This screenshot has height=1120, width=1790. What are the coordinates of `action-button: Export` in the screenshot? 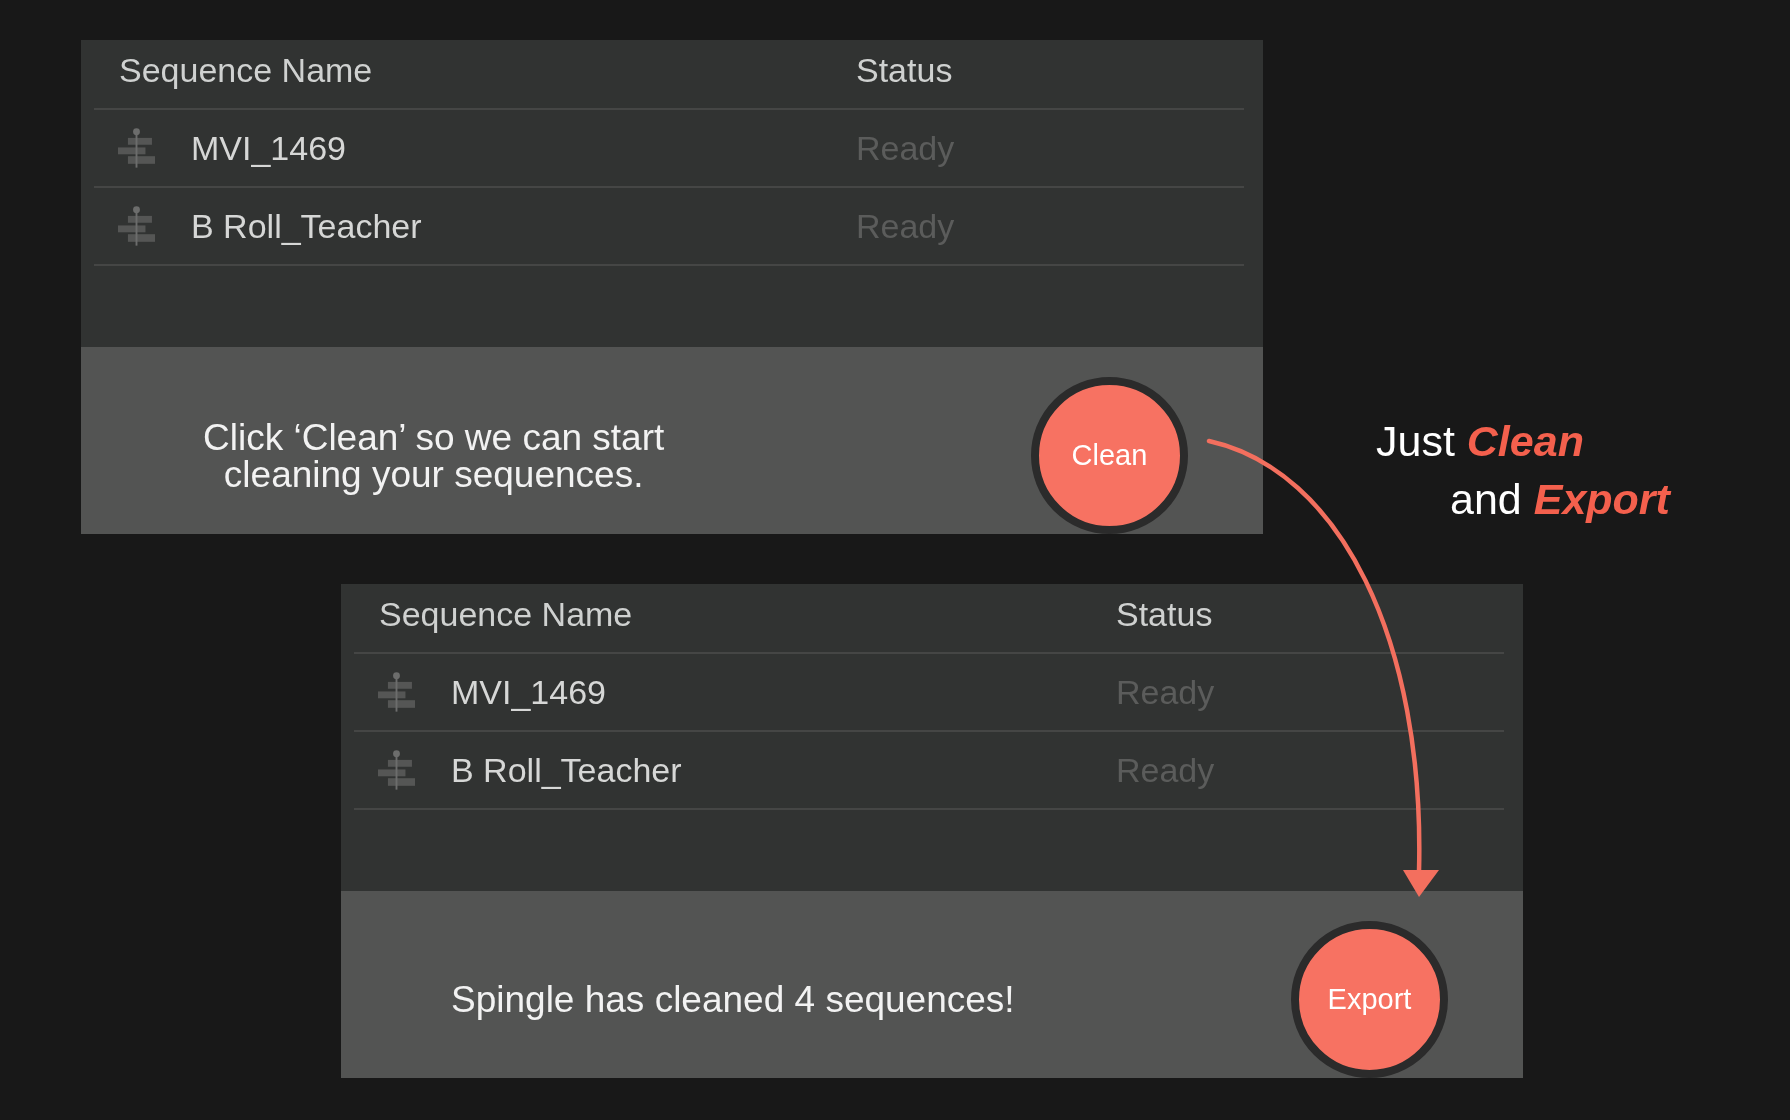 It's located at (1369, 999).